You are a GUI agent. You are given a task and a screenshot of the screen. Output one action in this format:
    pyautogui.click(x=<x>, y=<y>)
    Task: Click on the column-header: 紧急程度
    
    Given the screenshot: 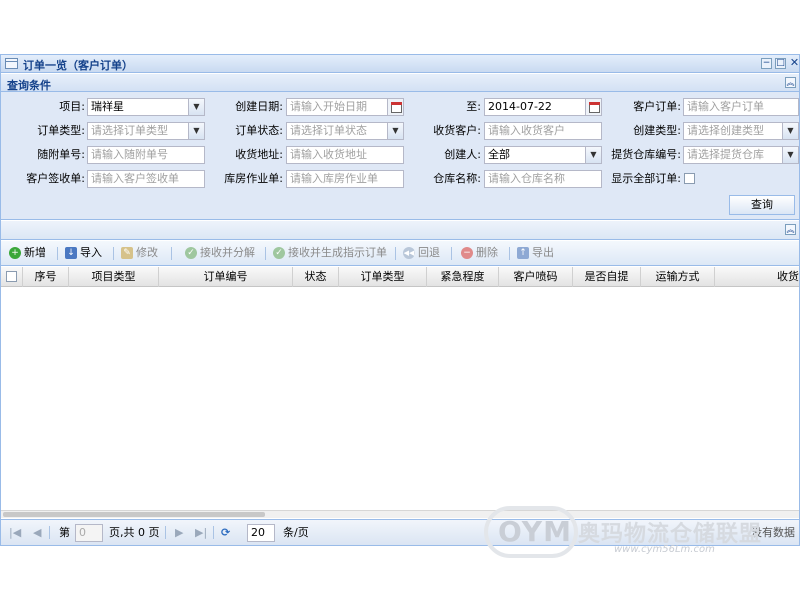 What is the action you would take?
    pyautogui.click(x=463, y=277)
    